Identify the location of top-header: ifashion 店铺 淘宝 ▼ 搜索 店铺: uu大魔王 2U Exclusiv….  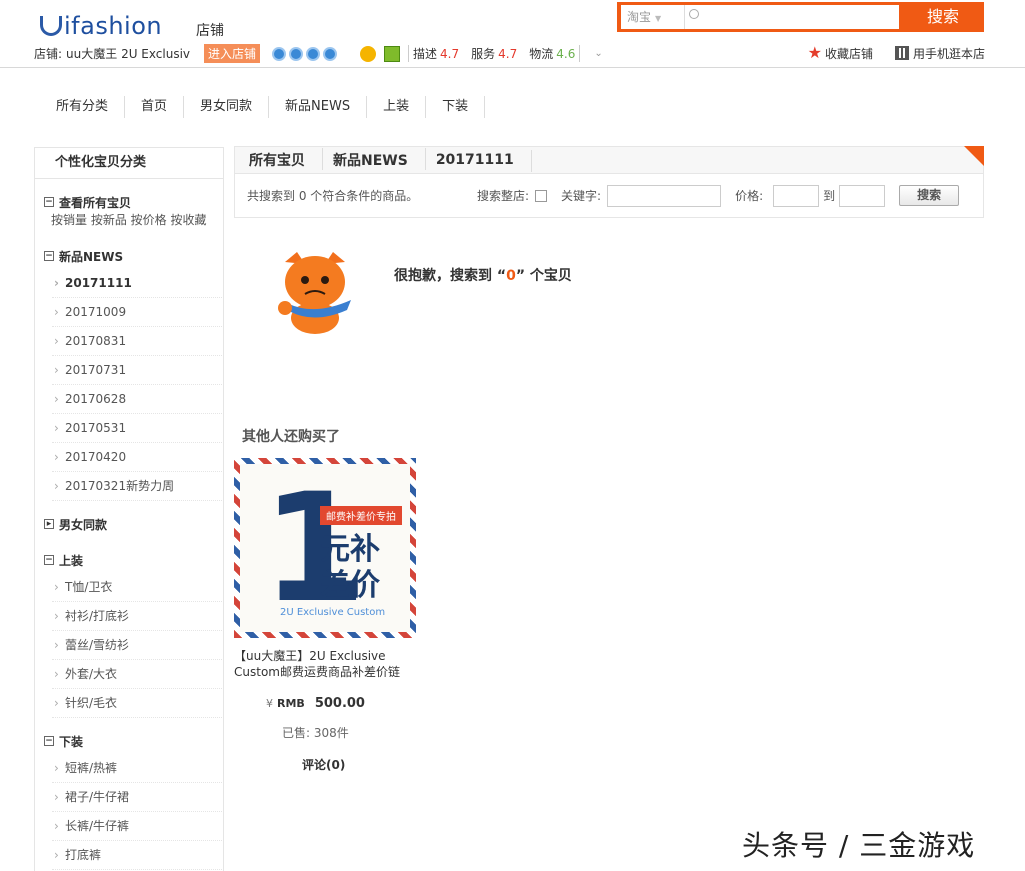
(512, 34).